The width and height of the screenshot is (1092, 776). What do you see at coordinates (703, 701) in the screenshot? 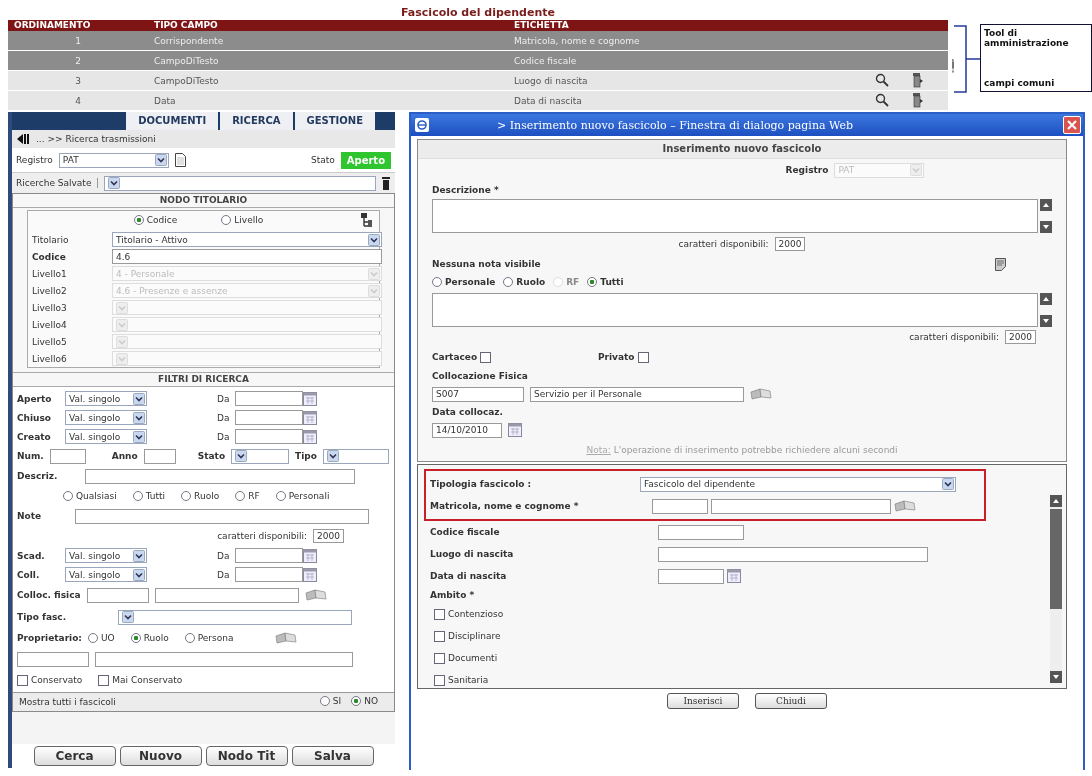
I see `dialog-button: Inserisci` at bounding box center [703, 701].